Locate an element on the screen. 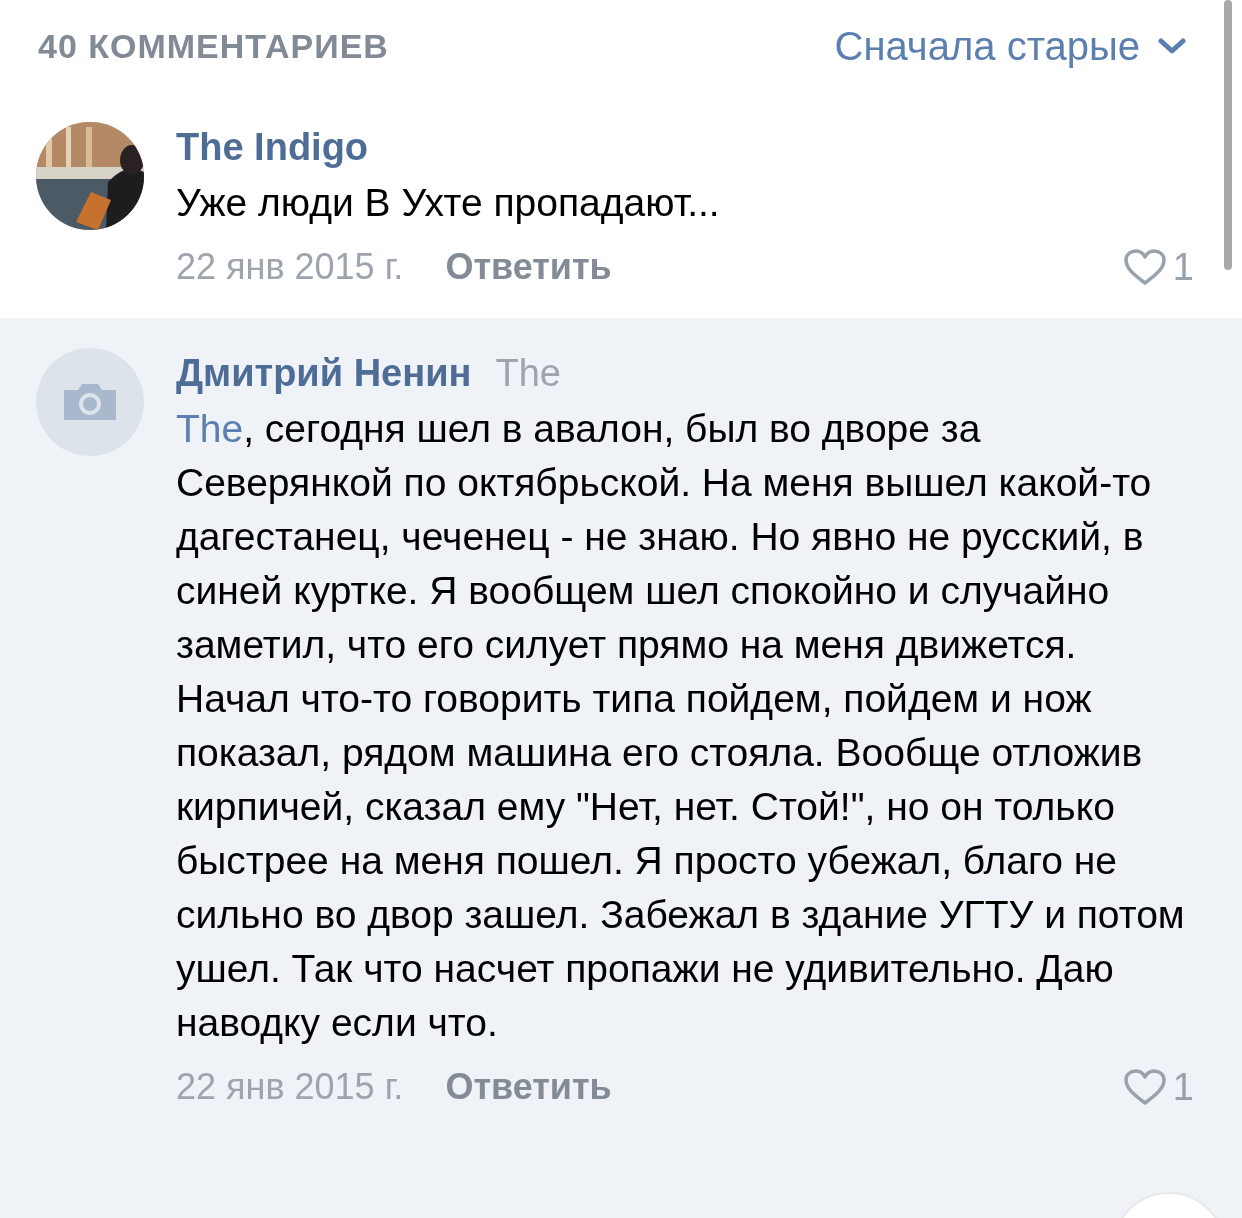  scrollbar is located at coordinates (1228, 135).